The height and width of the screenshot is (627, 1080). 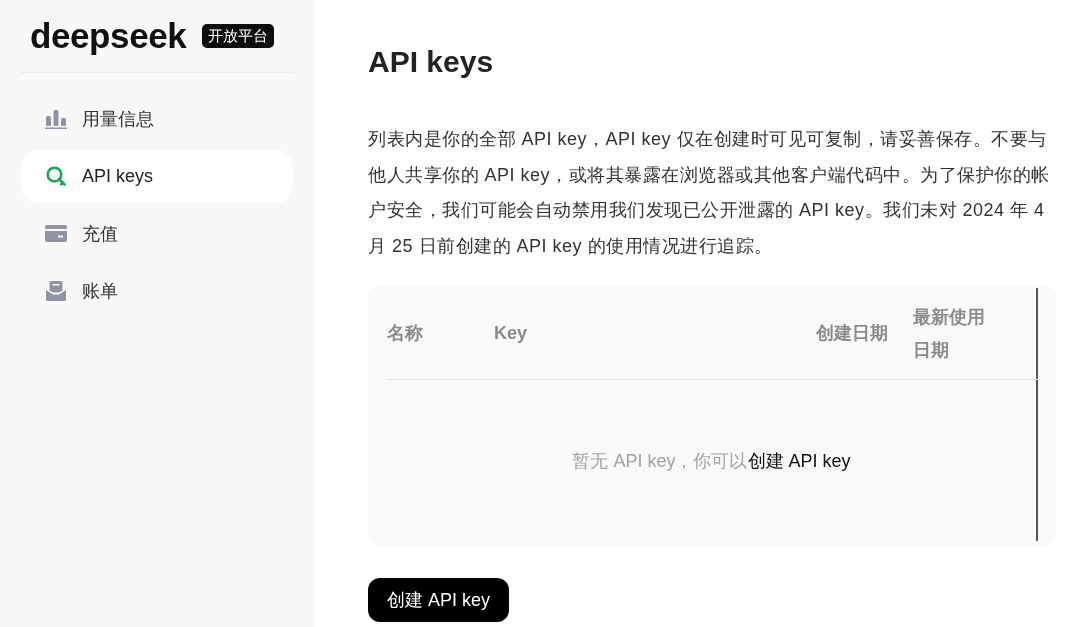 What do you see at coordinates (157, 233) in the screenshot?
I see `sidebar-nav-item: 充值` at bounding box center [157, 233].